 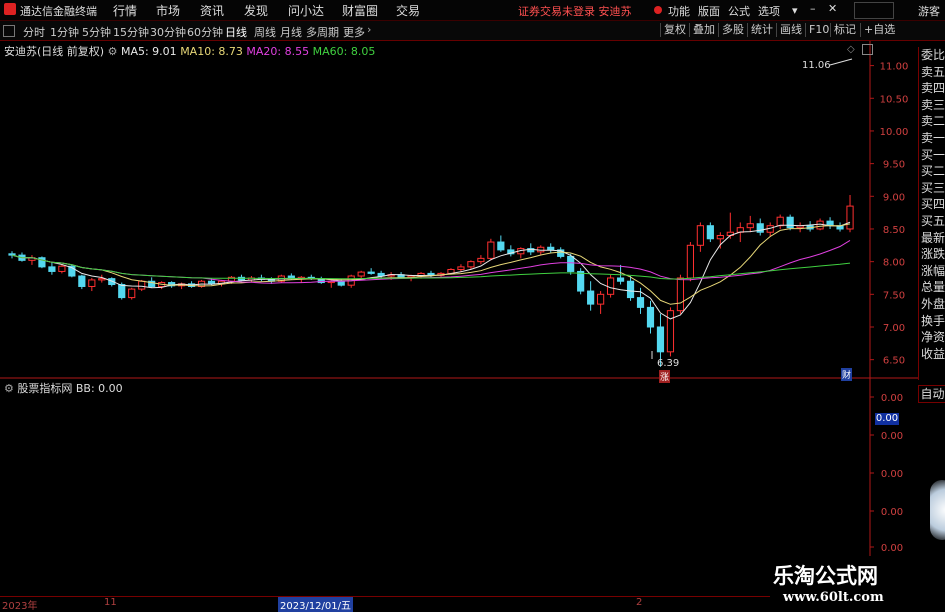 What do you see at coordinates (113, 51) in the screenshot?
I see `settings-gear-icon: ⚙` at bounding box center [113, 51].